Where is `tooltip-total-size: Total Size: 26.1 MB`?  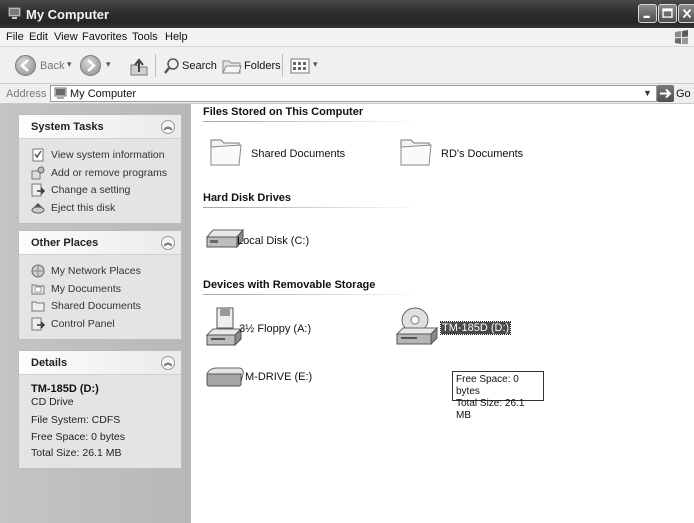
tooltip-total-size: Total Size: 26.1 MB is located at coordinates (490, 409).